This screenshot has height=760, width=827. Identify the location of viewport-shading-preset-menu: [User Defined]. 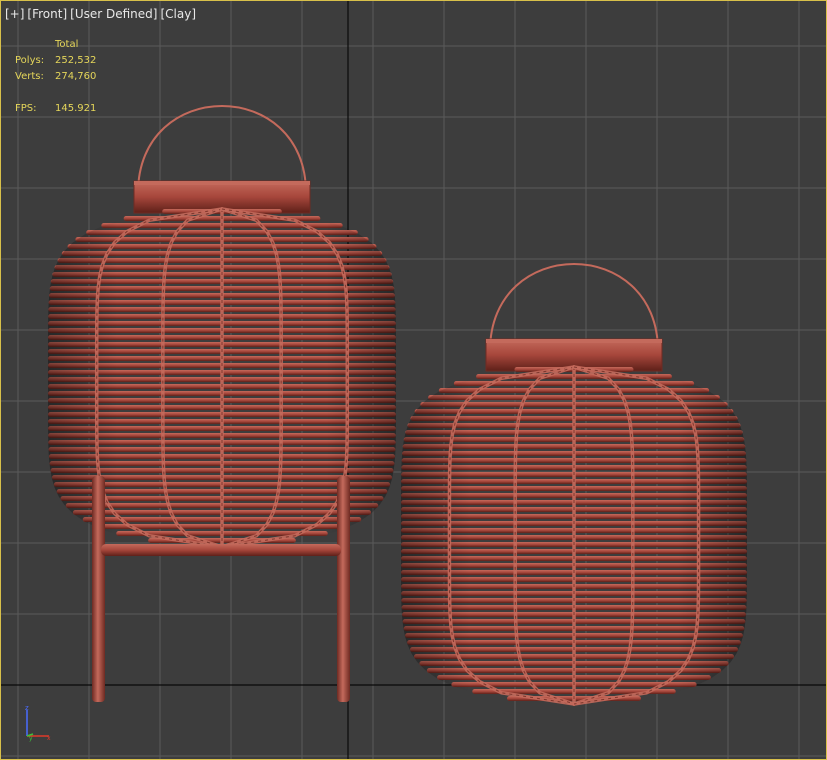
(113, 14).